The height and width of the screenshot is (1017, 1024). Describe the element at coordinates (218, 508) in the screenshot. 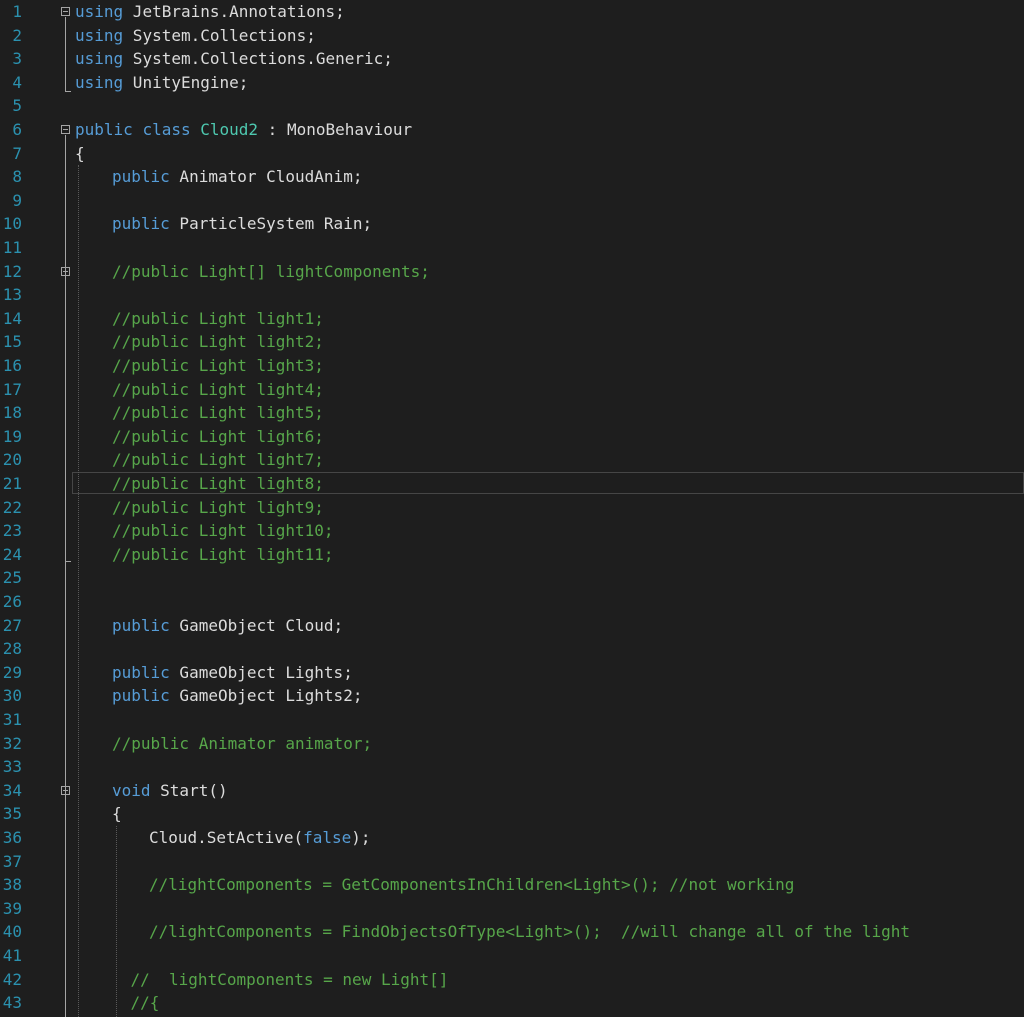

I see `code-text: //public Light light9;` at that location.